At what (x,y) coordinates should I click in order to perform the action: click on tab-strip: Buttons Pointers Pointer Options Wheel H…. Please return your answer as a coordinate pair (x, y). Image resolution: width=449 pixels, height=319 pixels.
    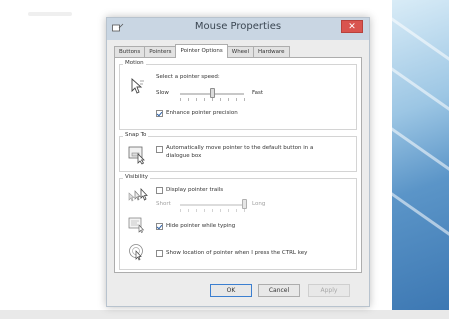
    Looking at the image, I should click on (202, 51).